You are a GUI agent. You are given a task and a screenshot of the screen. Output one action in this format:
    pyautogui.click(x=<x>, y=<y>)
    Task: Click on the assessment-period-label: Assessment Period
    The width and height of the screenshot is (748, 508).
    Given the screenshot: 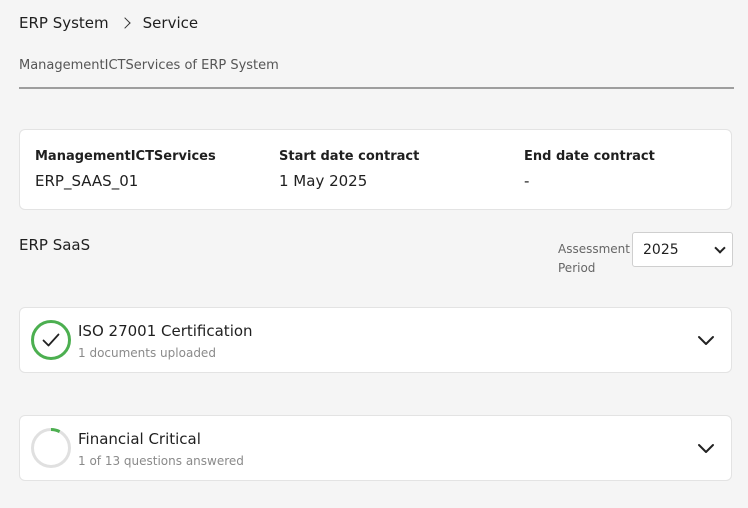 What is the action you would take?
    pyautogui.click(x=594, y=258)
    